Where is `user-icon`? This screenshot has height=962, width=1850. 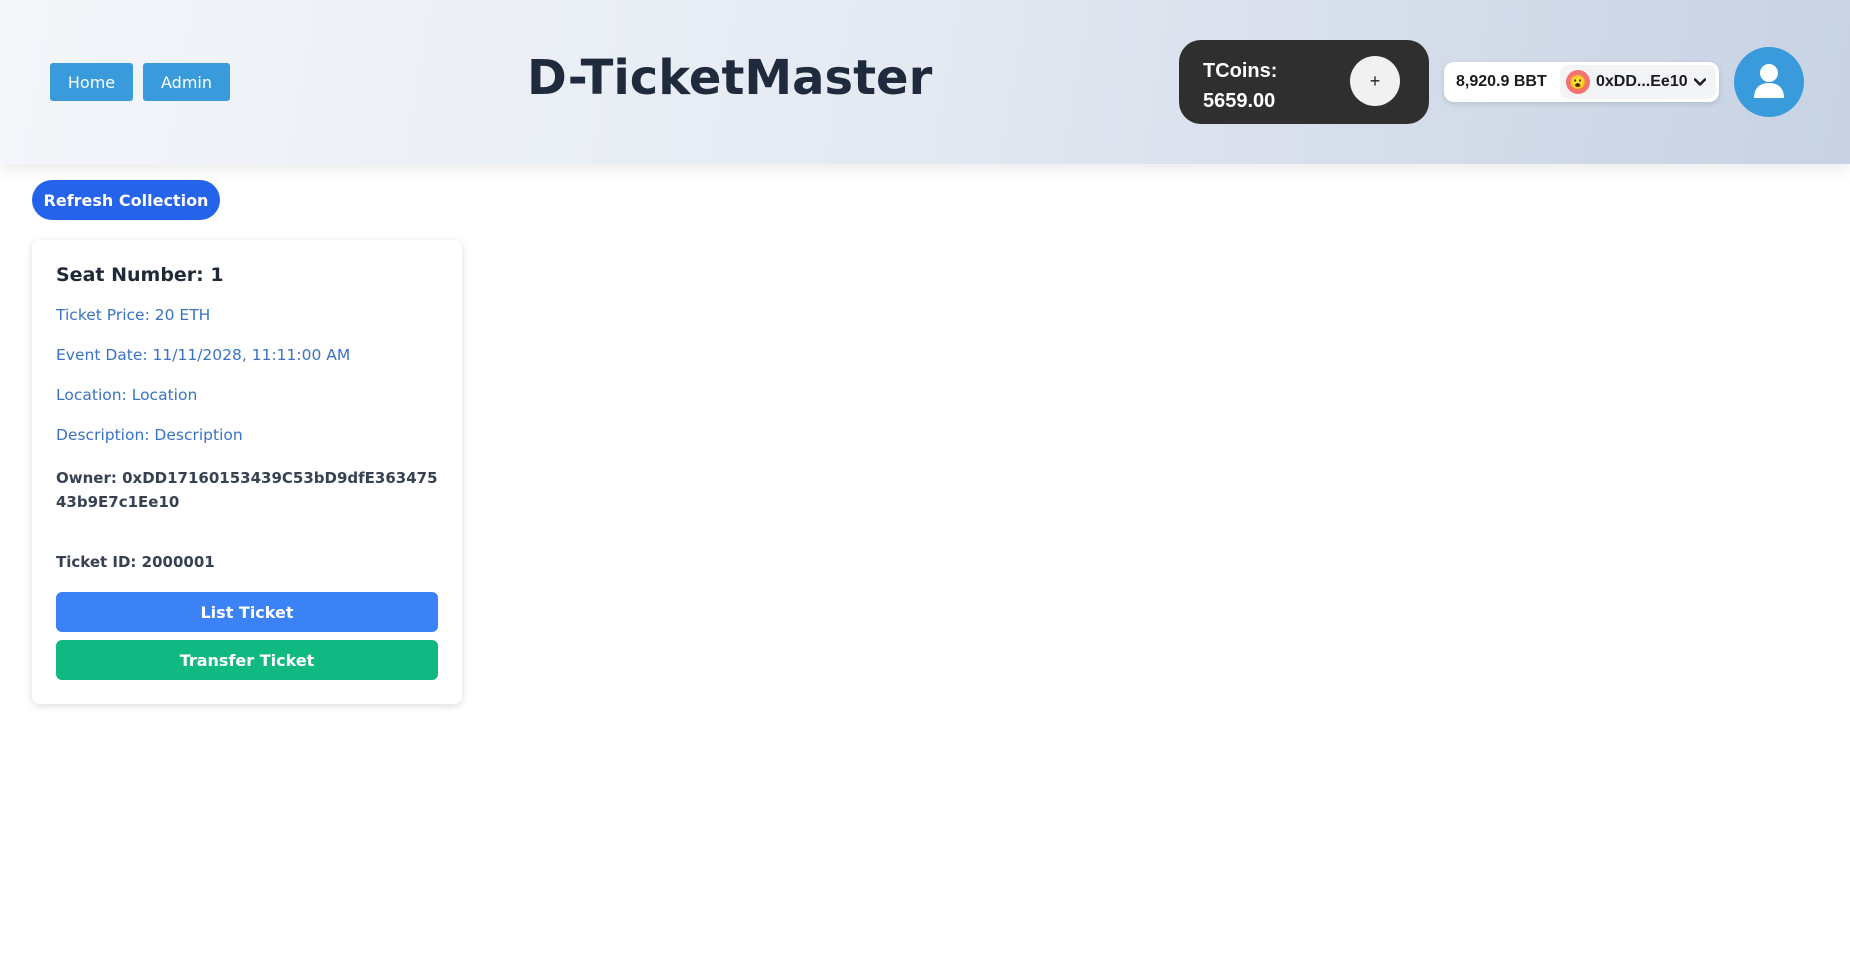
user-icon is located at coordinates (1769, 82).